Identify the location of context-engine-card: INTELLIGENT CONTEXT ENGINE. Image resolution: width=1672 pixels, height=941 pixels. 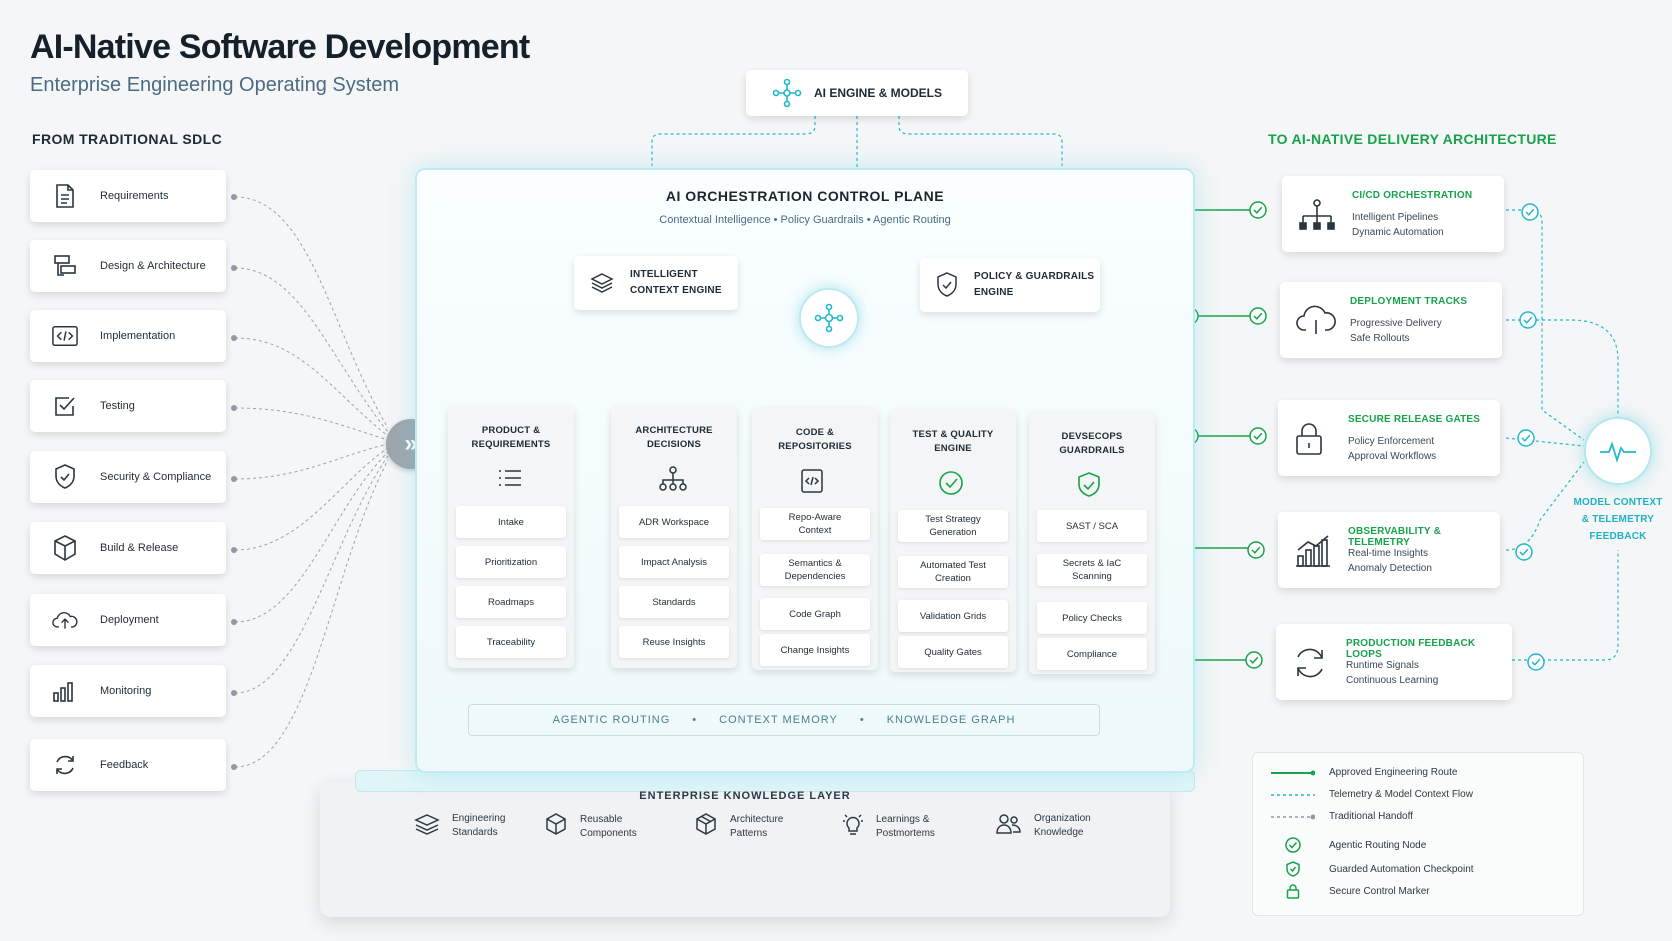
(656, 283).